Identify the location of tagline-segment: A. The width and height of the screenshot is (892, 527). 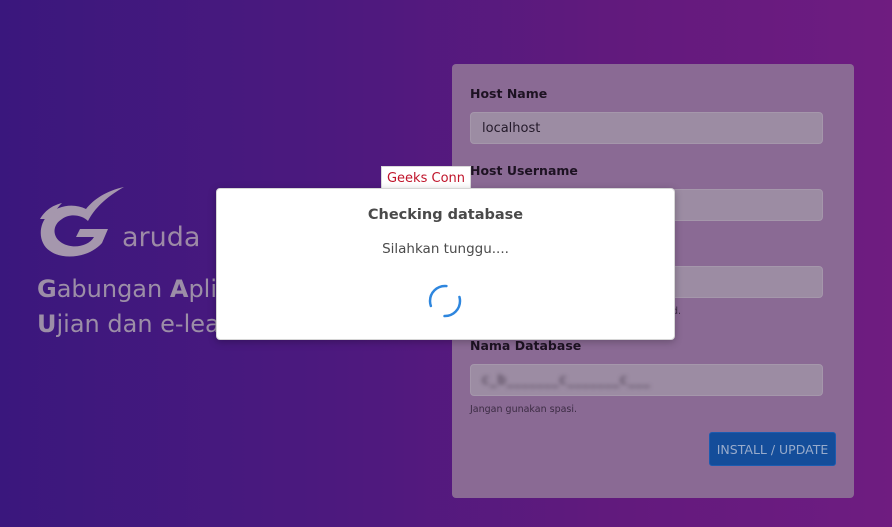
(179, 289).